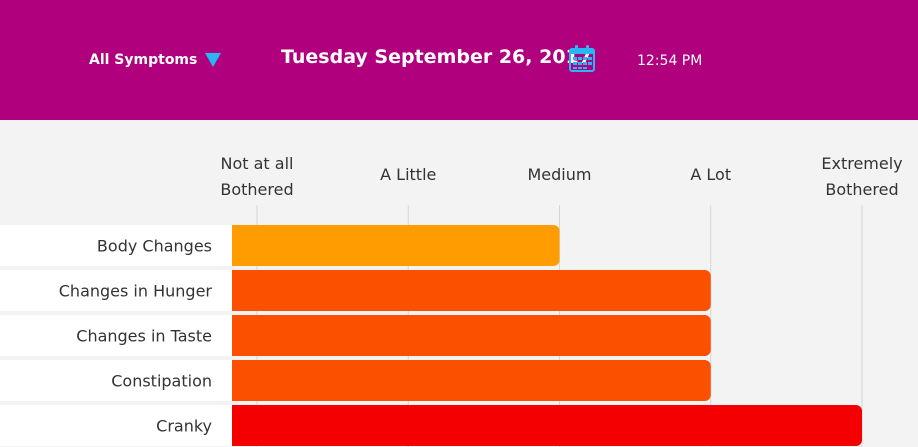 The width and height of the screenshot is (918, 447). I want to click on x-tick-label: A Little, so click(408, 174).